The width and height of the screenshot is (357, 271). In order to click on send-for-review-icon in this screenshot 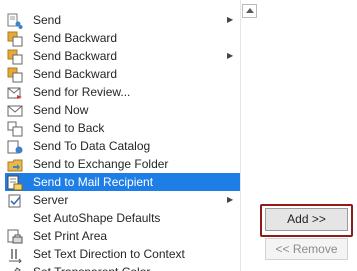, I will do `click(14, 93)`.